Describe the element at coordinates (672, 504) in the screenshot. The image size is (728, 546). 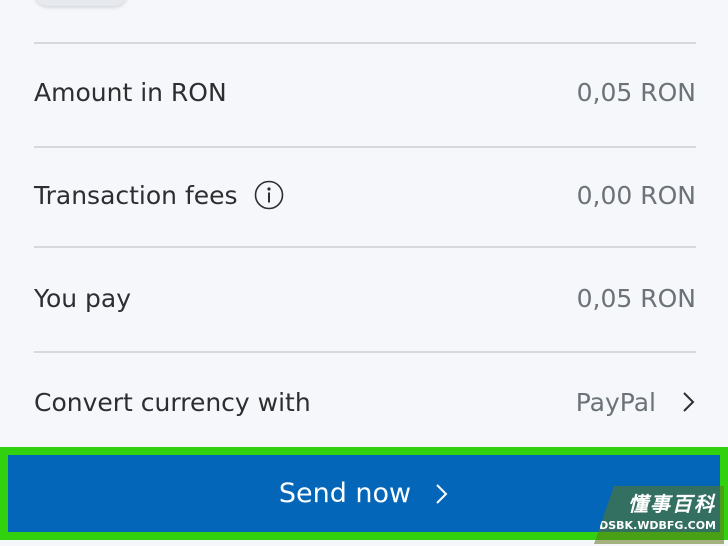
I see `watermark-title: 懂事百科` at that location.